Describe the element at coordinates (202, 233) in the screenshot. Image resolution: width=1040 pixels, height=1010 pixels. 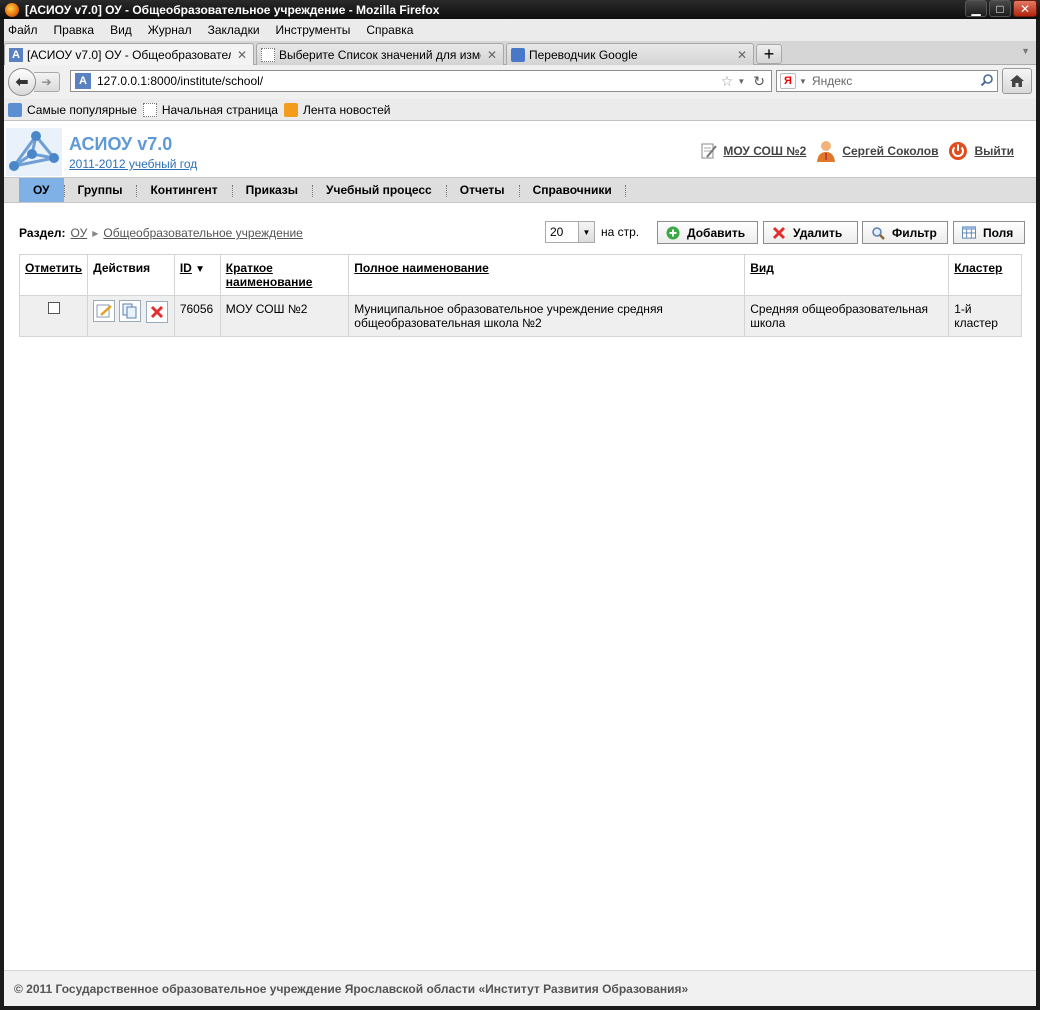
I see `breadcrumb-current-link: Общеобразовательное учреждение` at that location.